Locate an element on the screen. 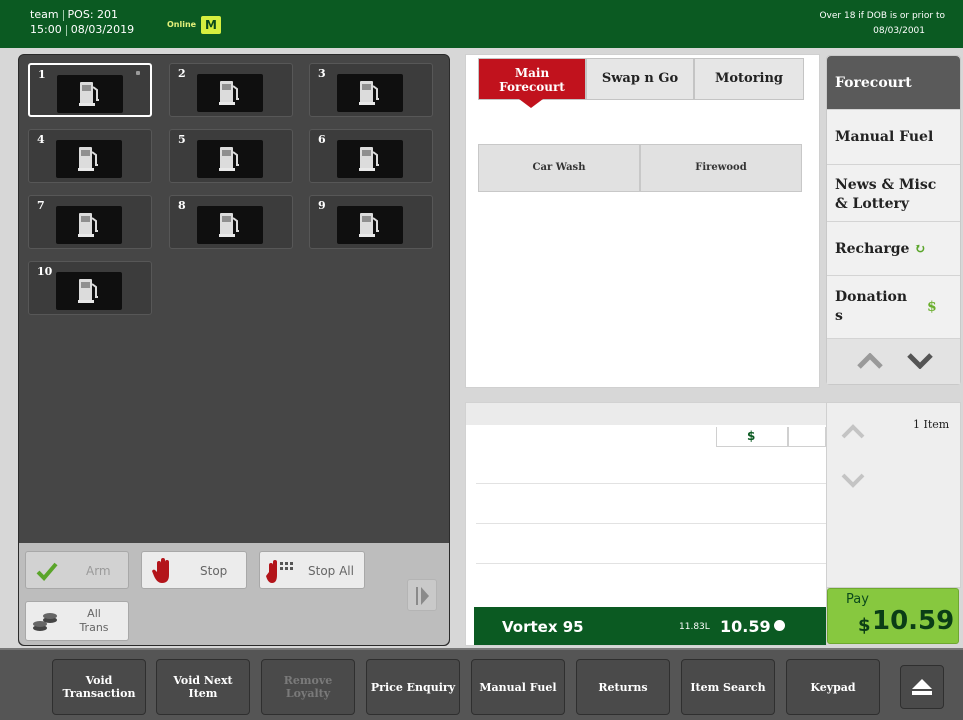 This screenshot has height=720, width=963. receipt-header is located at coordinates (646, 414).